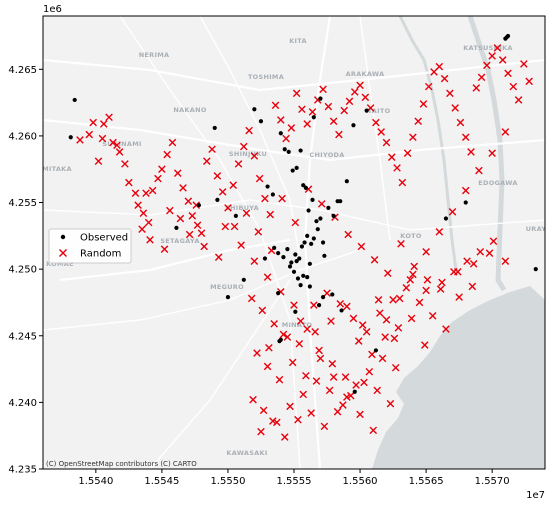 The height and width of the screenshot is (508, 552). I want to click on legend-label-random: Random, so click(100, 254).